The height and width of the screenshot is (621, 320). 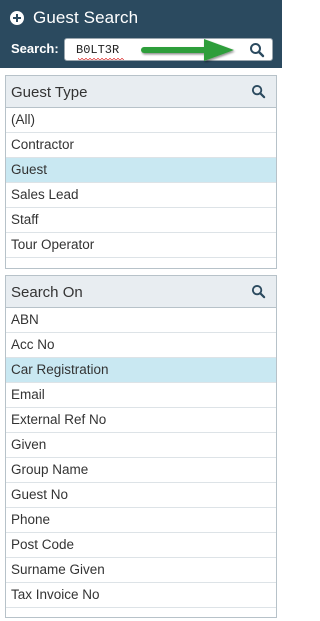 What do you see at coordinates (49, 92) in the screenshot?
I see `guest-type-title: Guest Type` at bounding box center [49, 92].